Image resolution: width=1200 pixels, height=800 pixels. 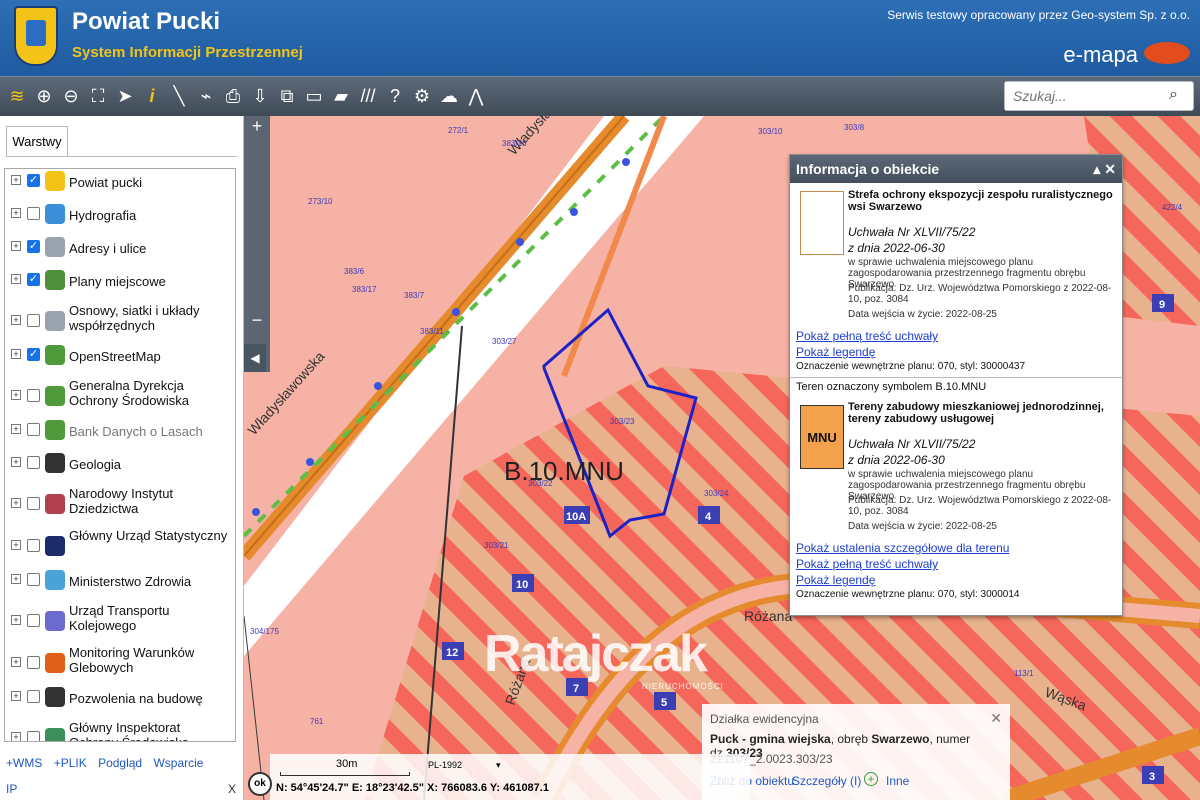 What do you see at coordinates (341, 96) in the screenshot?
I see `shape-icon: ▰` at bounding box center [341, 96].